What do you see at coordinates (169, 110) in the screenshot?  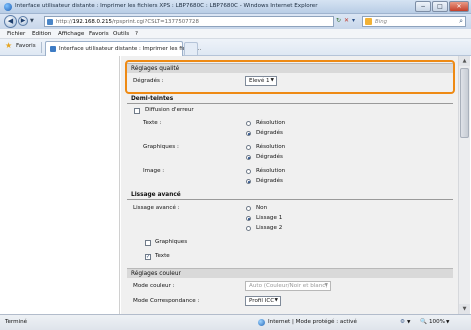 I see `error-diffusion-label: Diffusion d'erreur` at bounding box center [169, 110].